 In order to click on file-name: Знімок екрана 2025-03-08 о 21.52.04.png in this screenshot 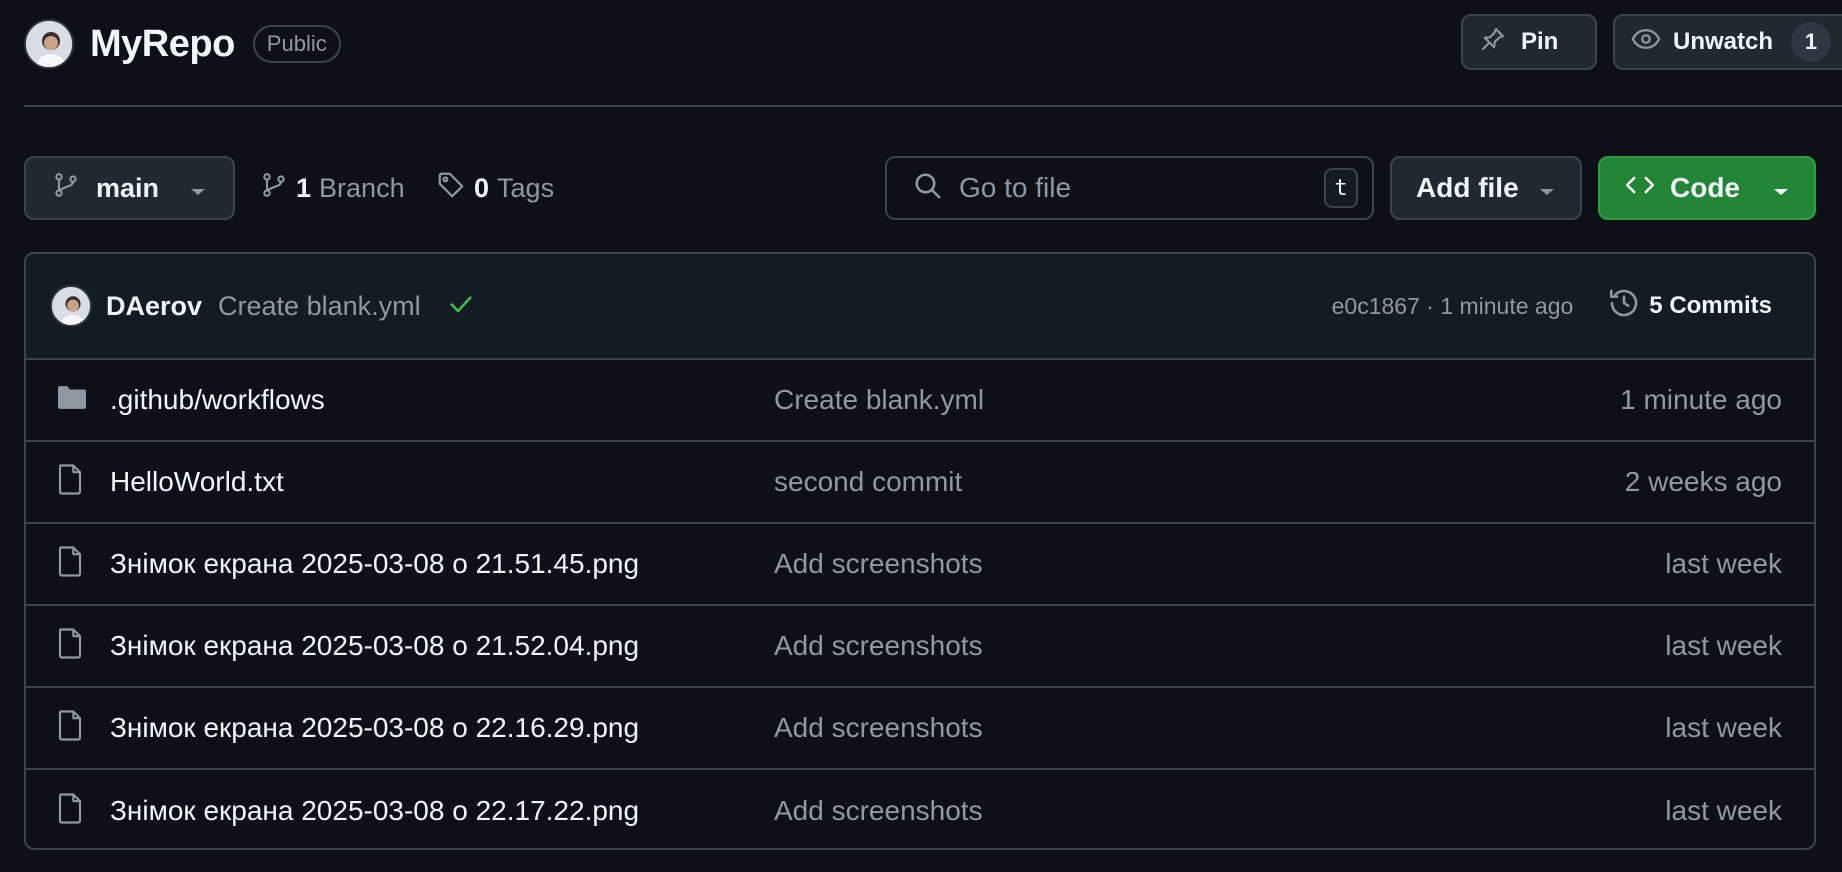, I will do `click(374, 646)`.